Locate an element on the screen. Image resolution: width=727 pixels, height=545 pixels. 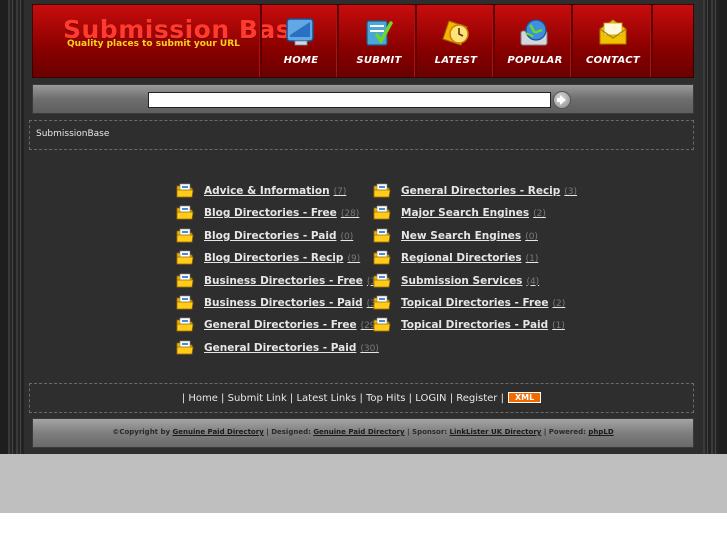
envelope-icon is located at coordinates (613, 32).